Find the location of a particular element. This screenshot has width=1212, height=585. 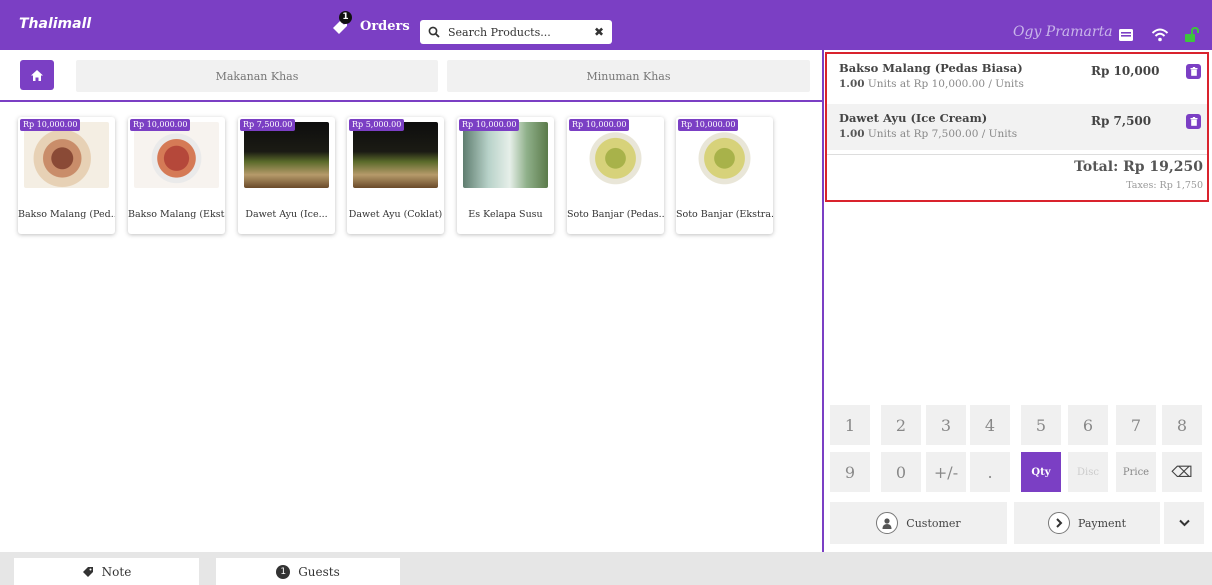

product-card: Rp 5,000.00 Dawet Ayu (Coklat) is located at coordinates (395, 175).